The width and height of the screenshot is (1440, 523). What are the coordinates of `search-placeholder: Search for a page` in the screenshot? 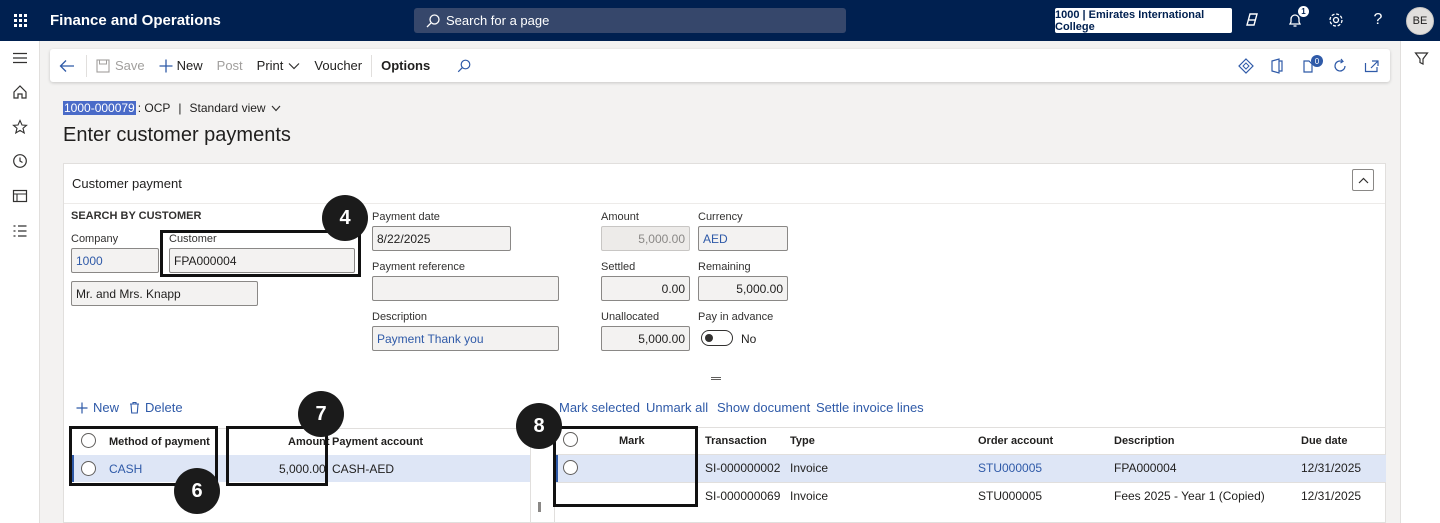 It's located at (498, 20).